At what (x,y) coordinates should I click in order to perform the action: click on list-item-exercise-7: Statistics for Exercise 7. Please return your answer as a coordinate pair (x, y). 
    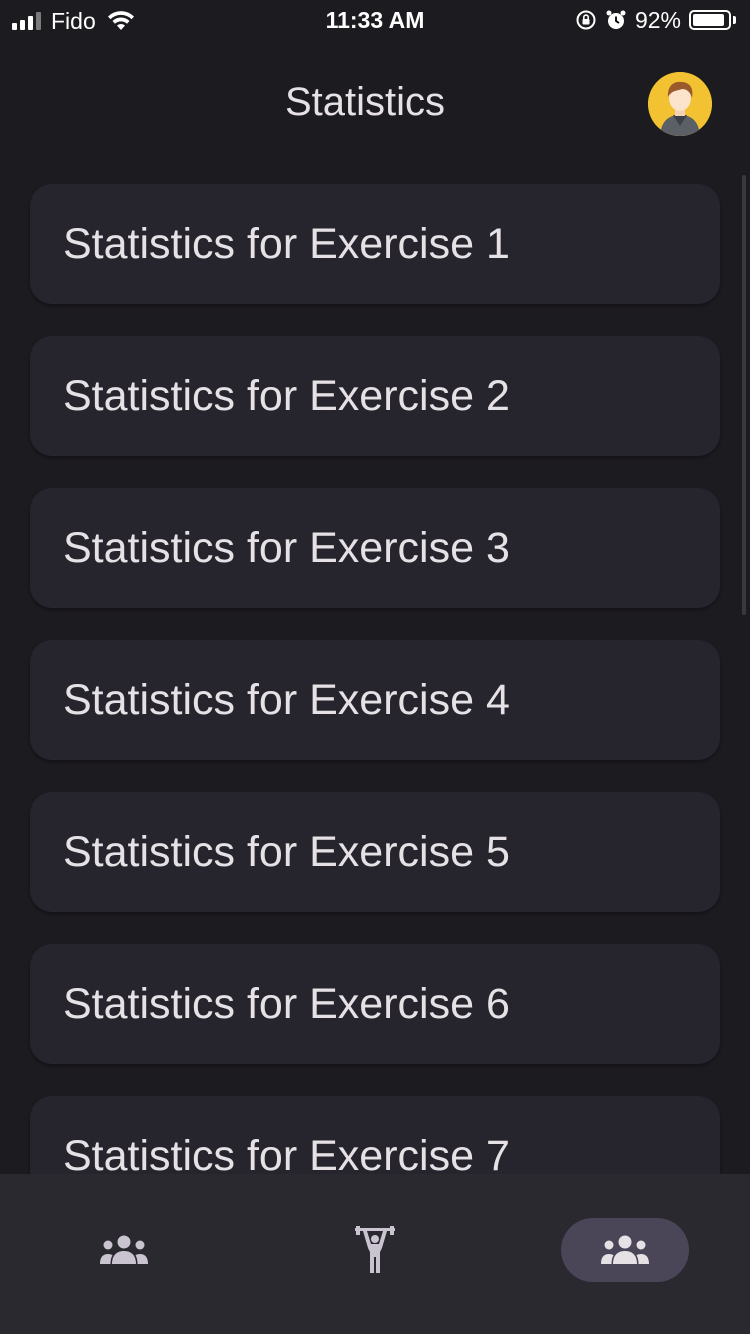
    Looking at the image, I should click on (375, 1135).